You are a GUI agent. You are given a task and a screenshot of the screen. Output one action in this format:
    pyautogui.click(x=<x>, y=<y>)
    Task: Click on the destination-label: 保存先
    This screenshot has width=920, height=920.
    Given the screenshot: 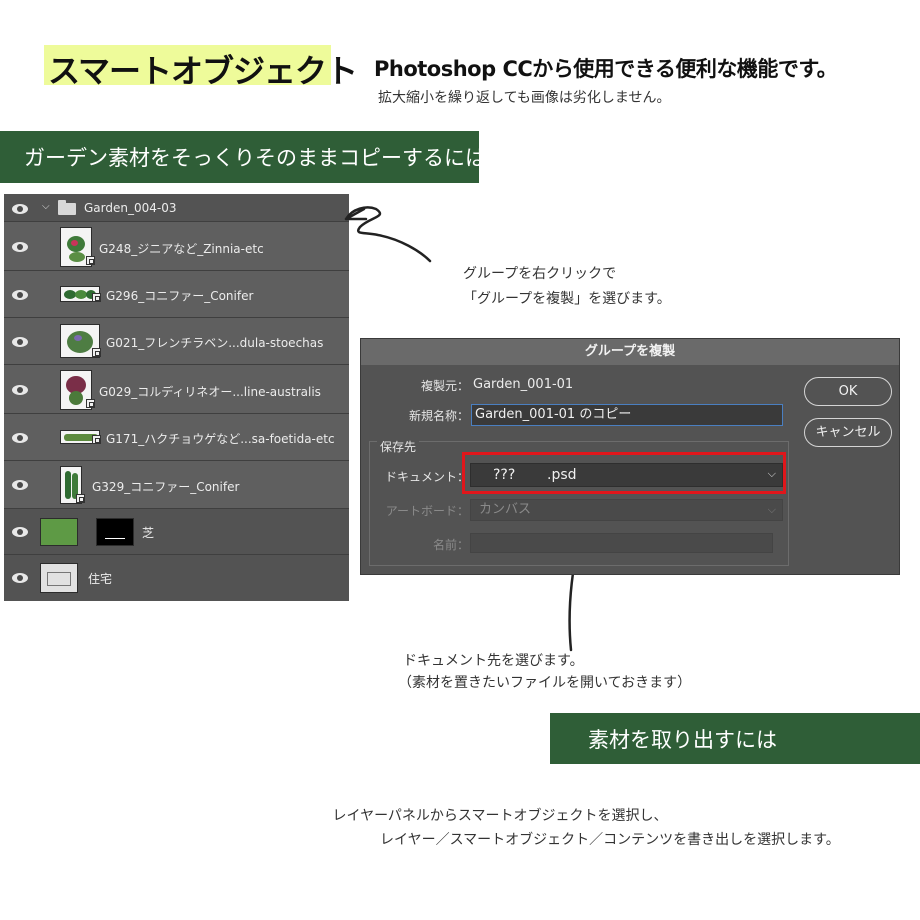 What is the action you would take?
    pyautogui.click(x=398, y=446)
    